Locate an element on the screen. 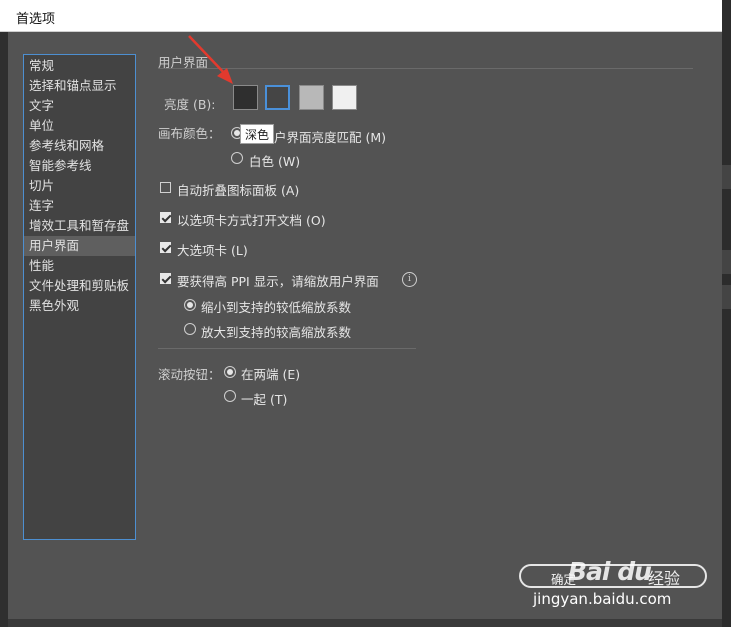 This screenshot has width=731, height=627. large-tabs-checkbox is located at coordinates (165, 247).